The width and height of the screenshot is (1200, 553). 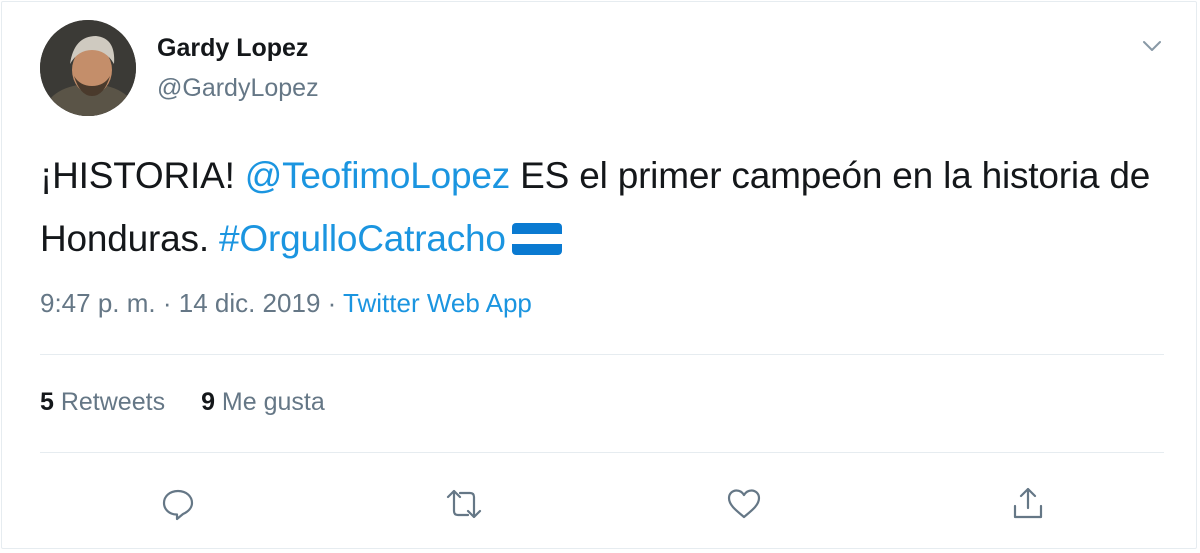 What do you see at coordinates (109, 402) in the screenshot?
I see `retweets-label: Retweets` at bounding box center [109, 402].